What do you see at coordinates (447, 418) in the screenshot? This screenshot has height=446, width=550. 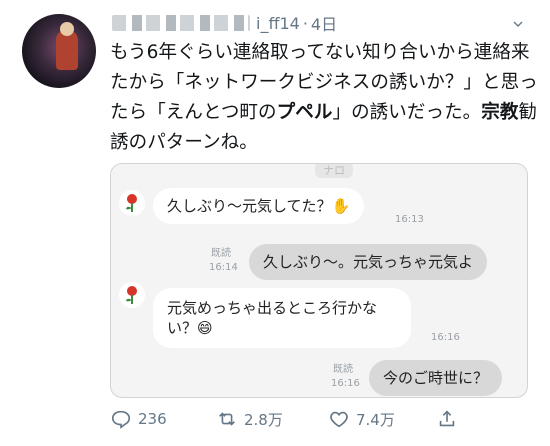 I see `share-icon` at bounding box center [447, 418].